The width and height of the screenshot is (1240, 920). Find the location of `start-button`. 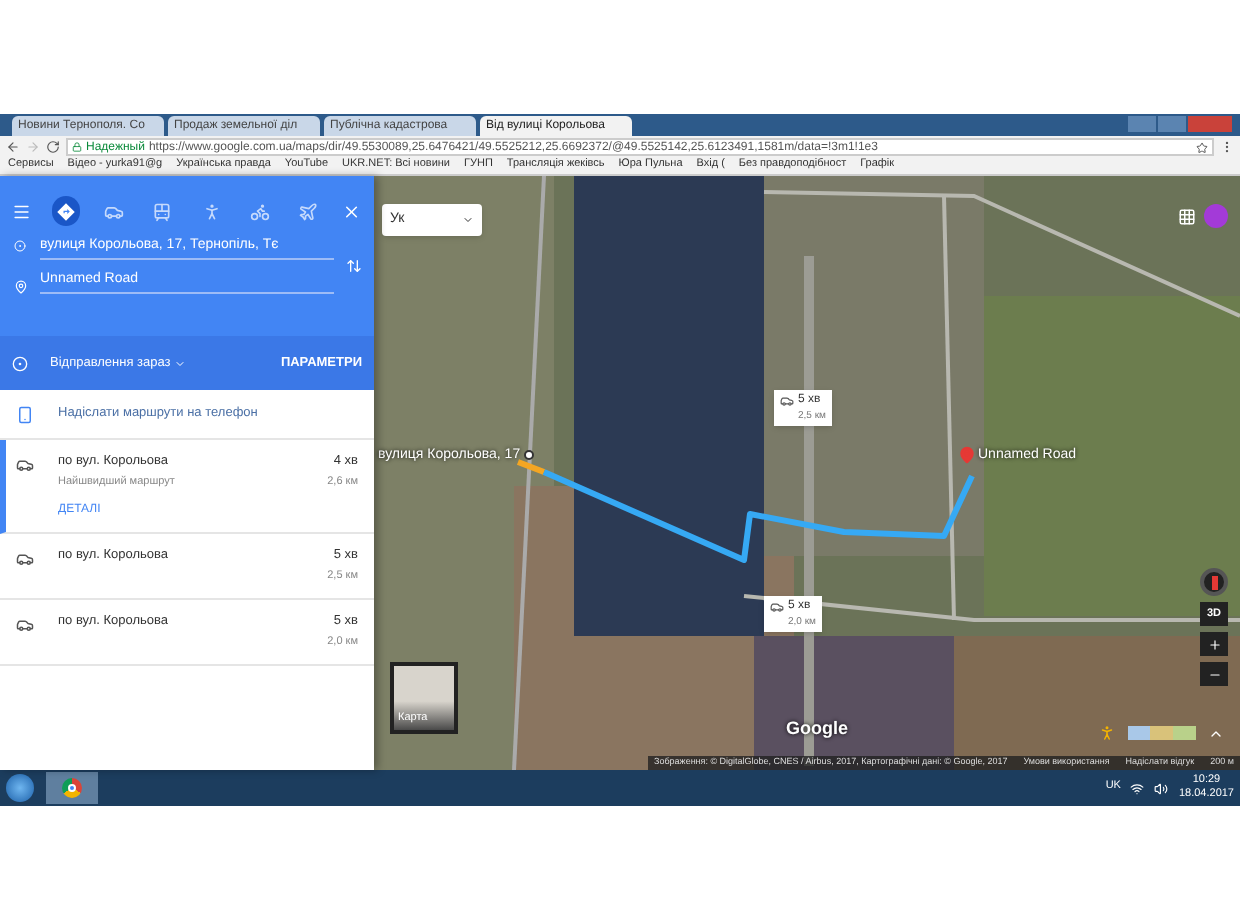

start-button is located at coordinates (20, 788).